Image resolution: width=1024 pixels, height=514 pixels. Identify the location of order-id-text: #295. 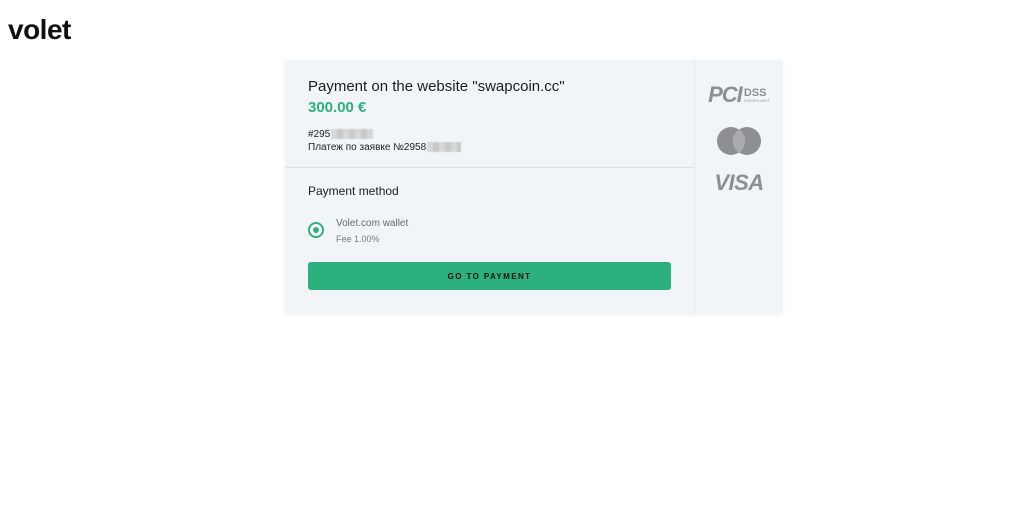
(319, 134).